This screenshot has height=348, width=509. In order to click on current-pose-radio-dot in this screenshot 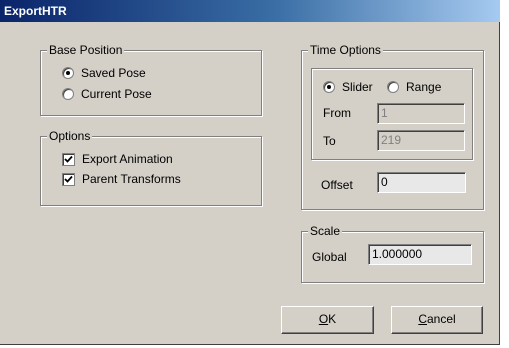, I will do `click(68, 94)`.